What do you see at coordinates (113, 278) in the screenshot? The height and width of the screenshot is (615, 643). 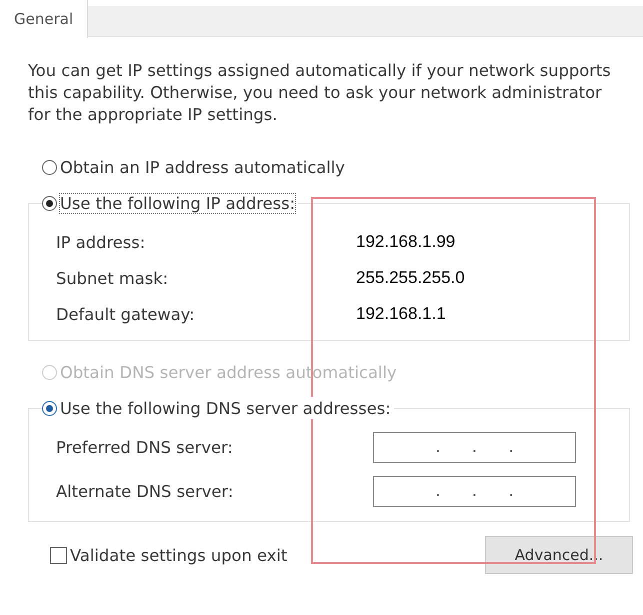 I see `field-label: Subnet mask:` at bounding box center [113, 278].